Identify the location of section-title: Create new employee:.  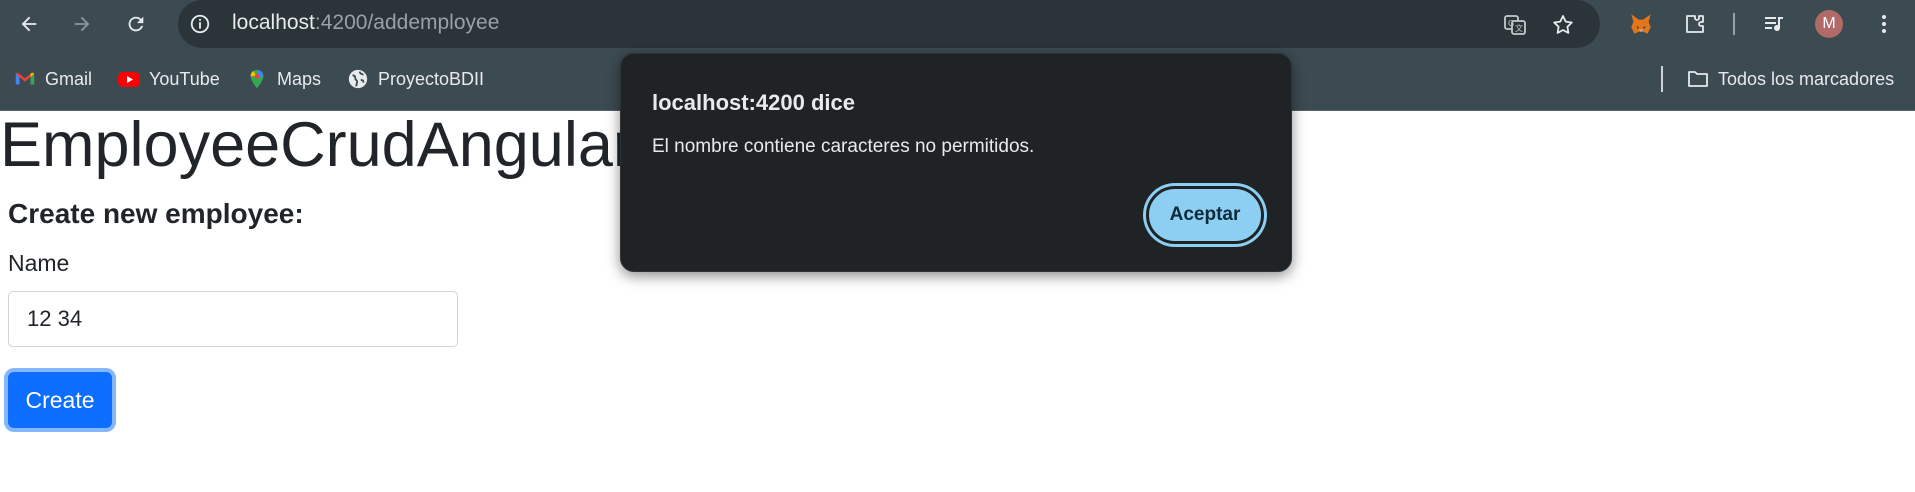
(156, 213).